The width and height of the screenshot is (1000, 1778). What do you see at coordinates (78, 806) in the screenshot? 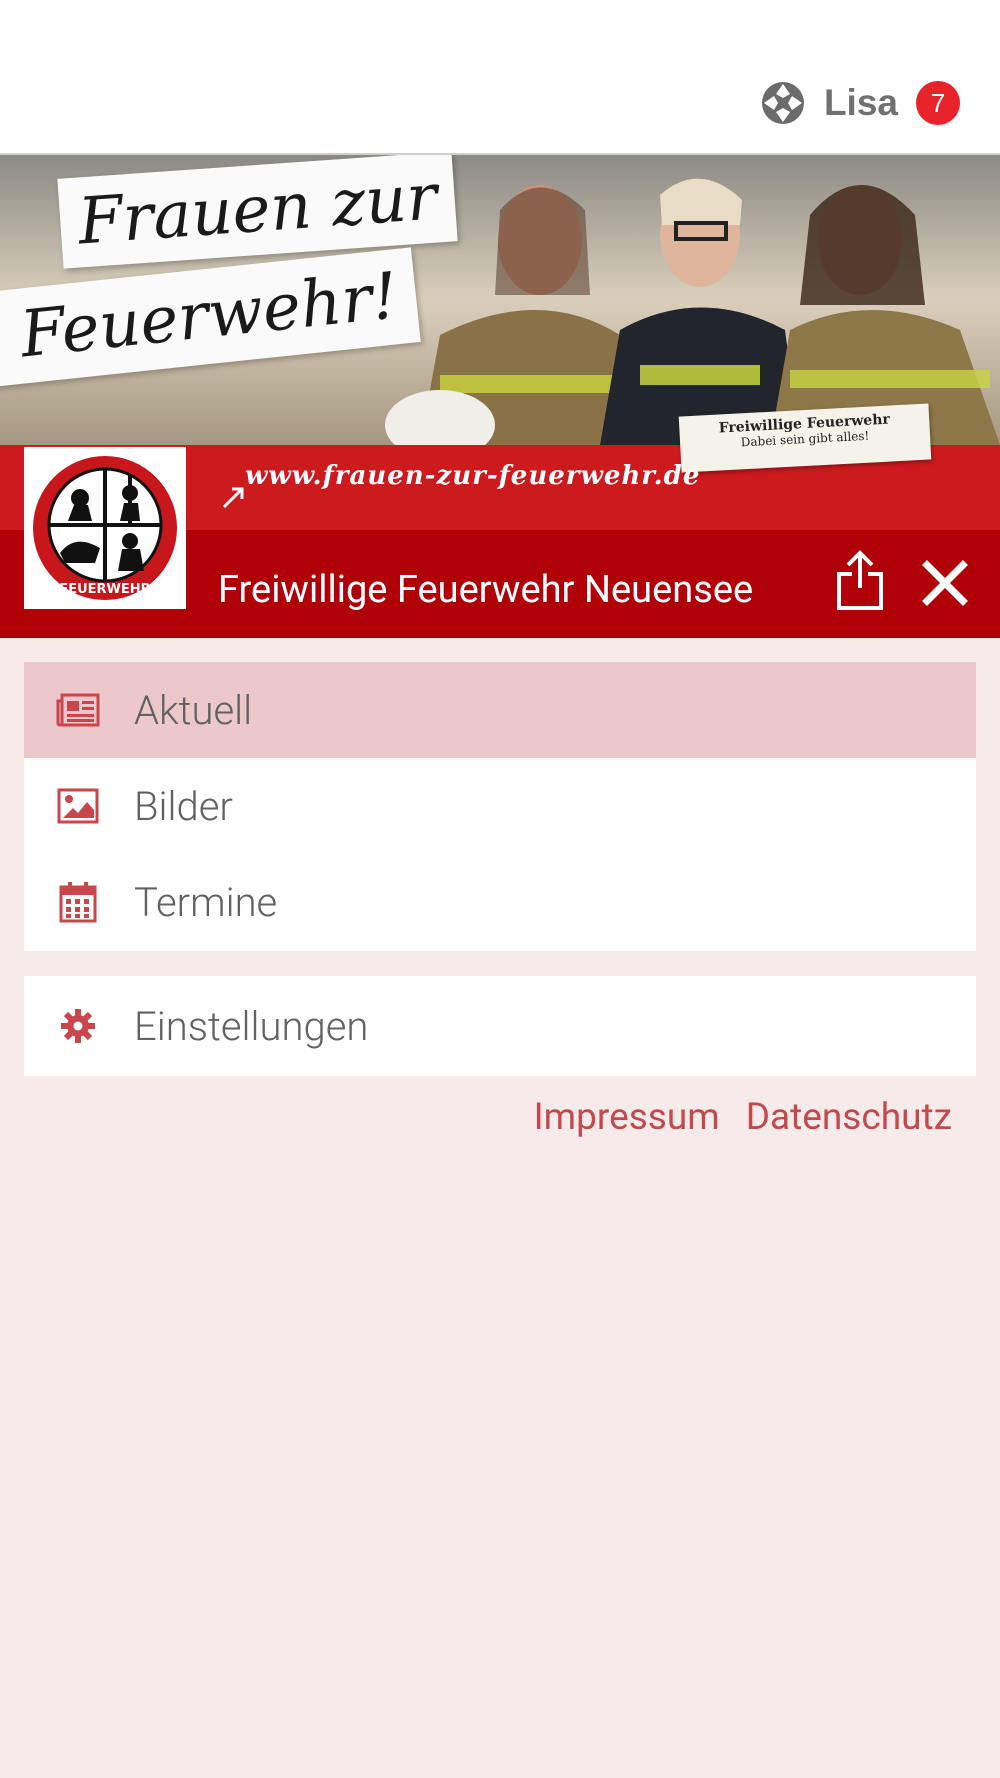
I see `image-icon` at bounding box center [78, 806].